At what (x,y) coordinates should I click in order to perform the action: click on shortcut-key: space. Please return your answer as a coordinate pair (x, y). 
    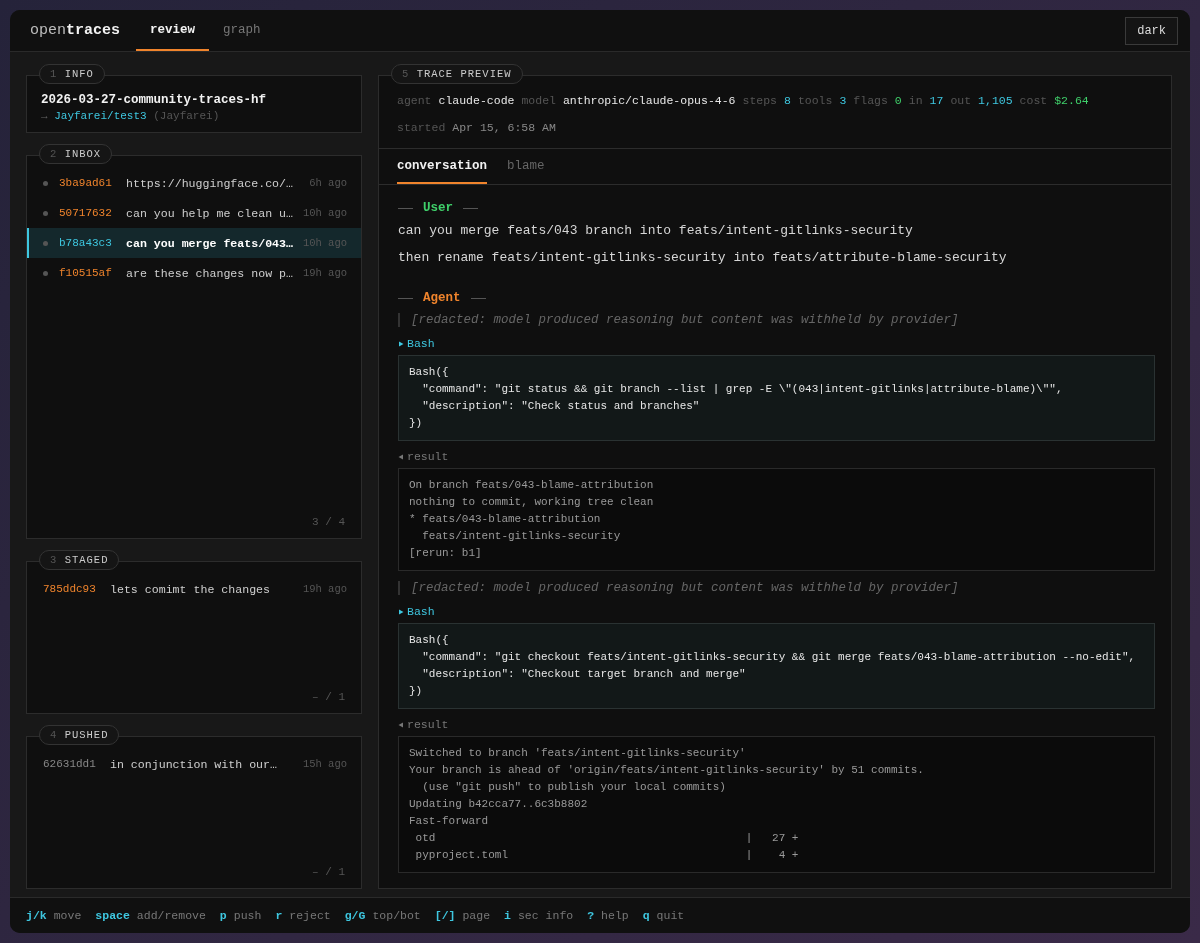
    Looking at the image, I should click on (112, 915).